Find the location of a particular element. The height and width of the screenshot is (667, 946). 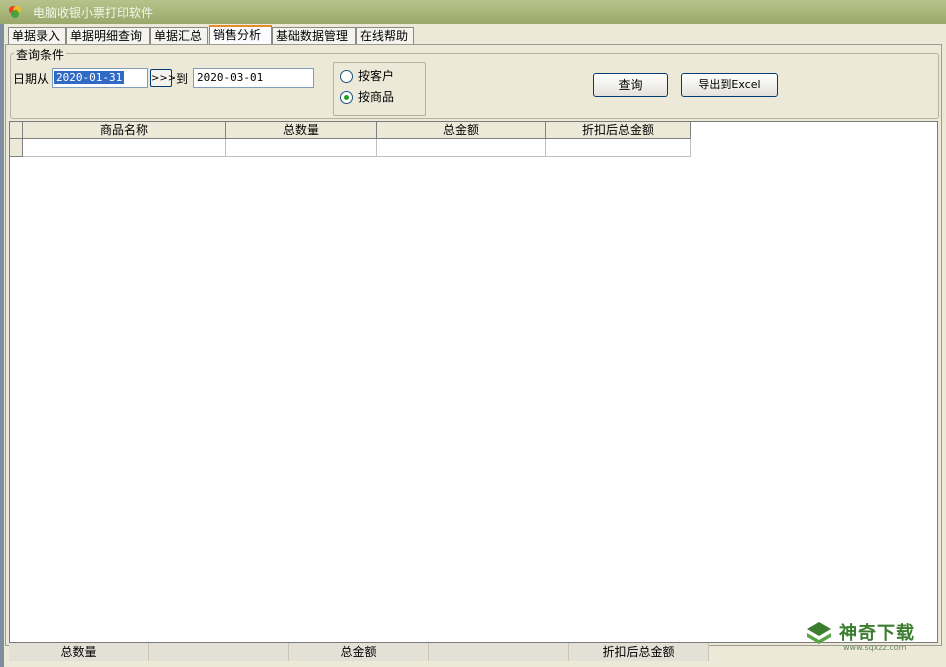

watermark-logo-icon is located at coordinates (819, 633).